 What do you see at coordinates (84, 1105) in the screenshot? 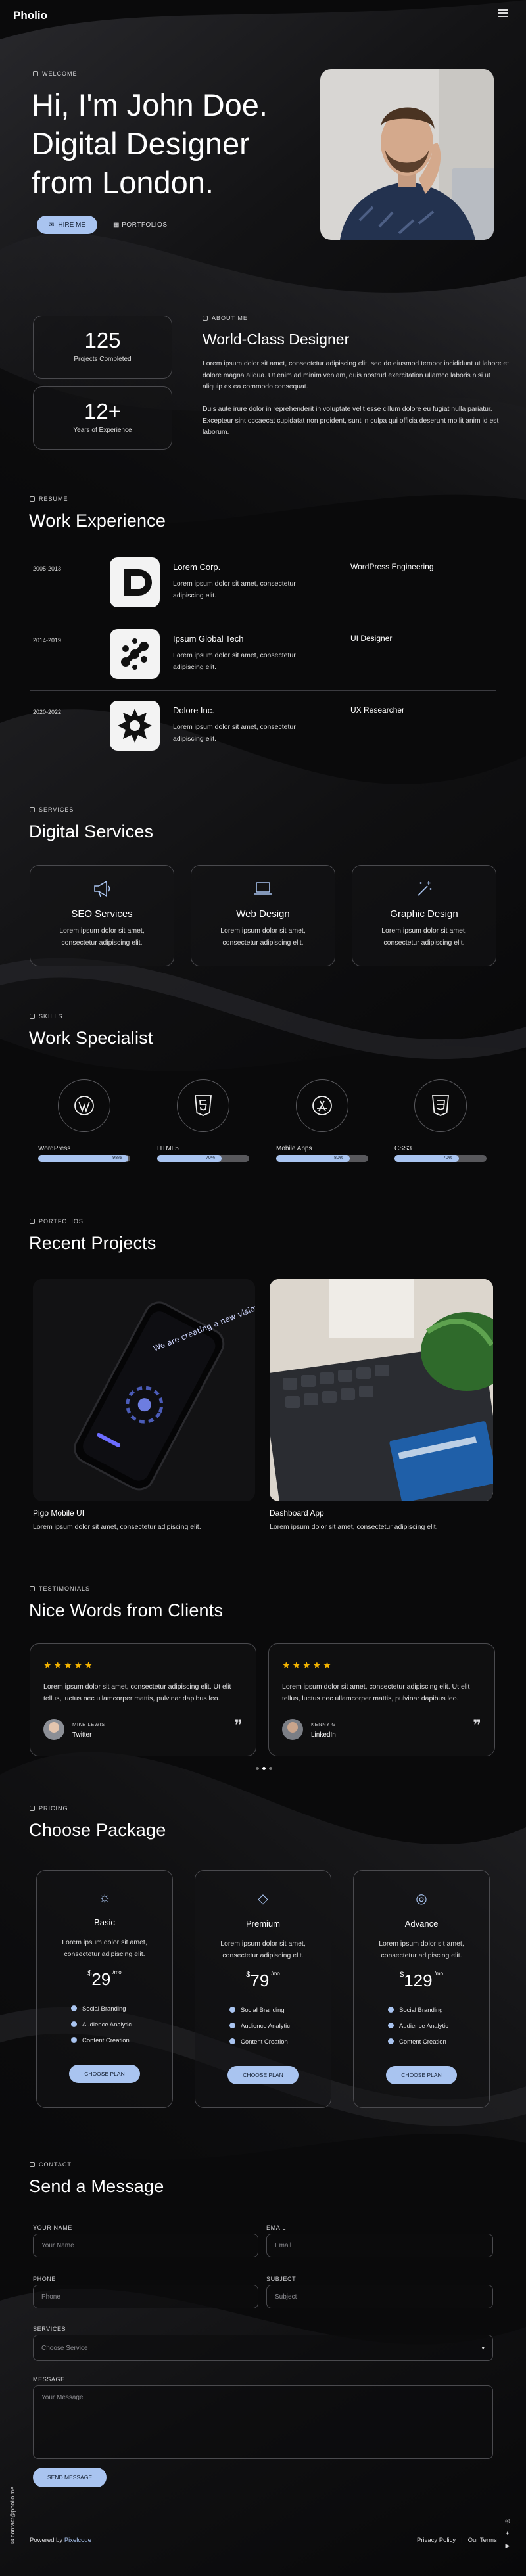
I see `wordpress-icon` at bounding box center [84, 1105].